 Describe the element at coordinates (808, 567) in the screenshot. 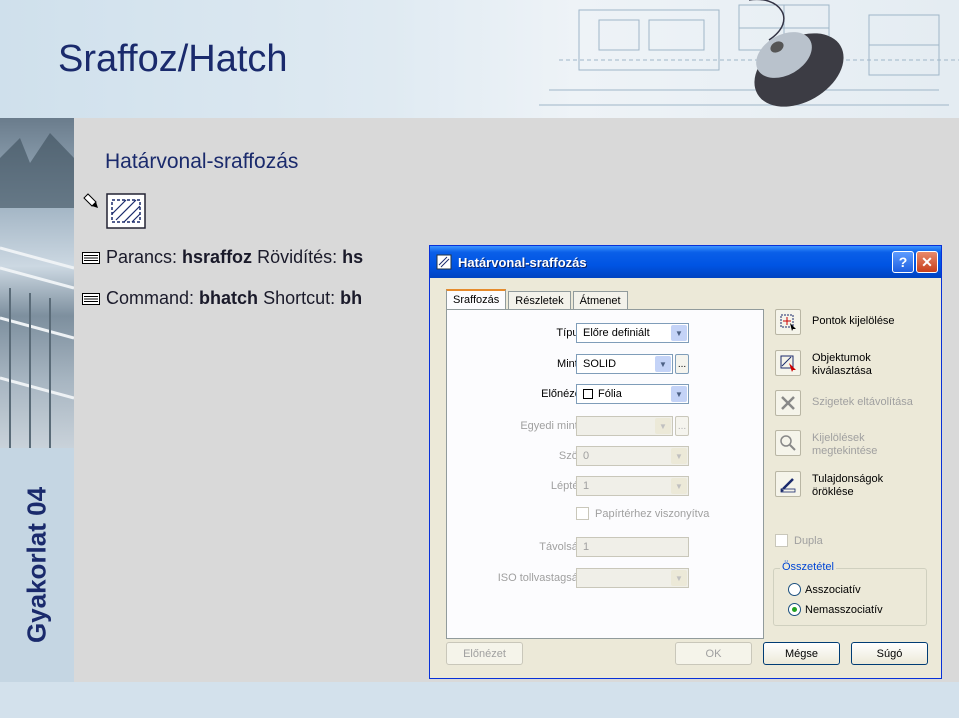

I see `osszetetel-legend: Összetétel` at that location.